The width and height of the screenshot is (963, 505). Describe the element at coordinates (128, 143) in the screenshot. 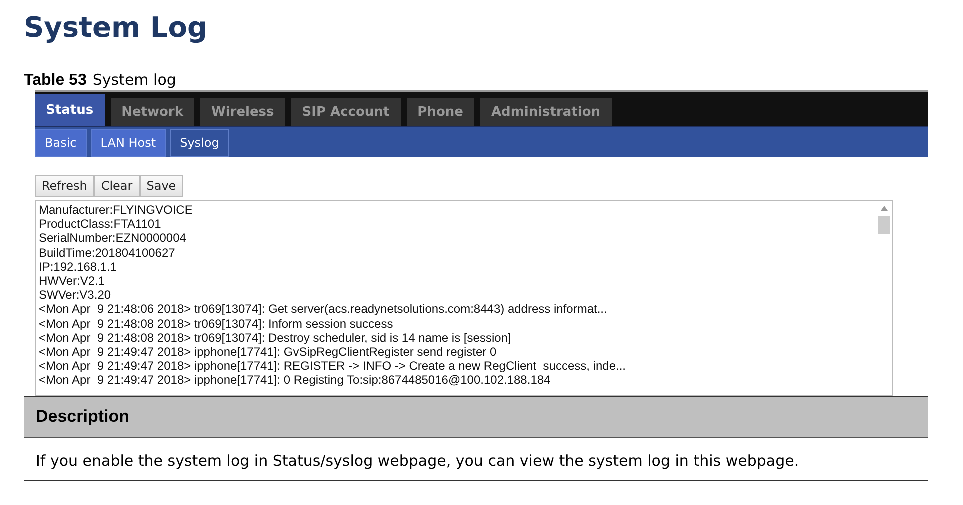

I see `sub-tab: LAN Host` at that location.